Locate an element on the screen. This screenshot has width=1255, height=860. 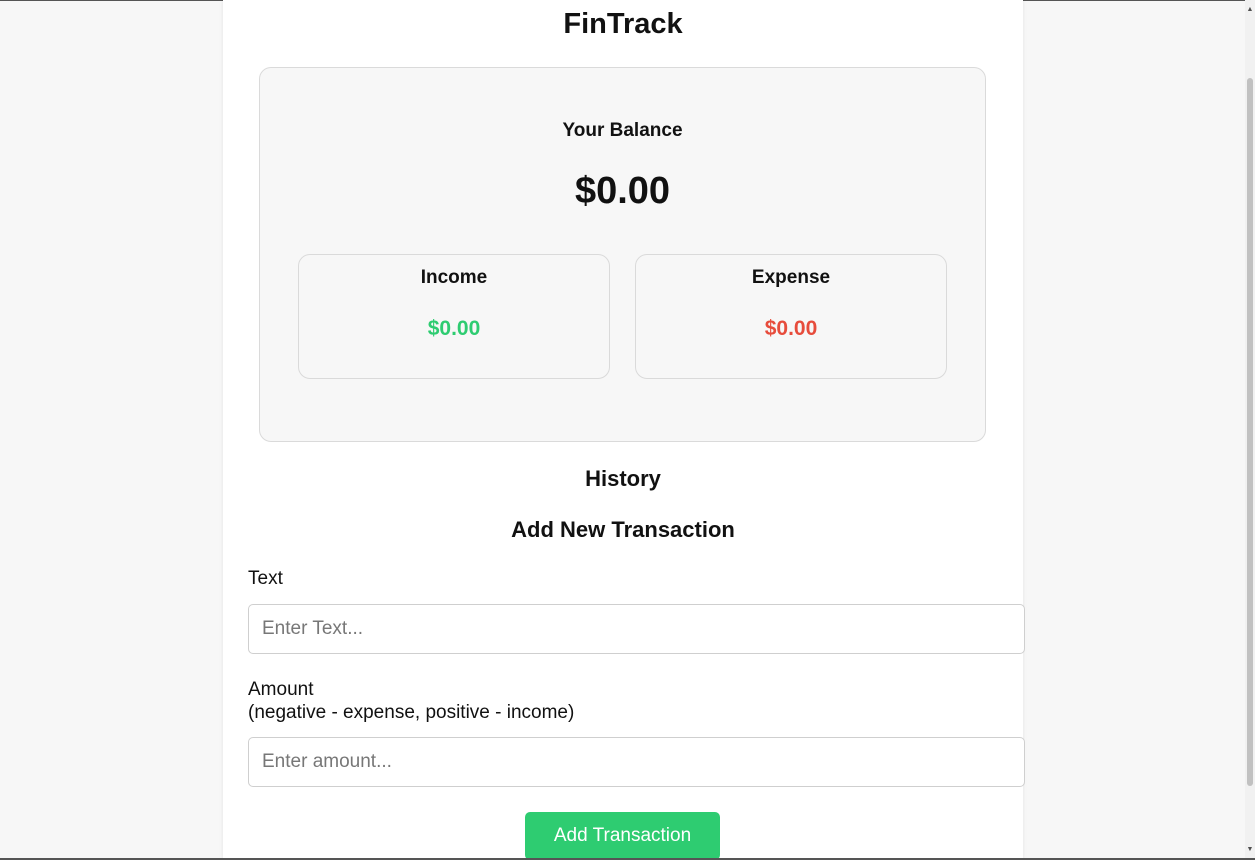
amount-label-text: Amount is located at coordinates (281, 689).